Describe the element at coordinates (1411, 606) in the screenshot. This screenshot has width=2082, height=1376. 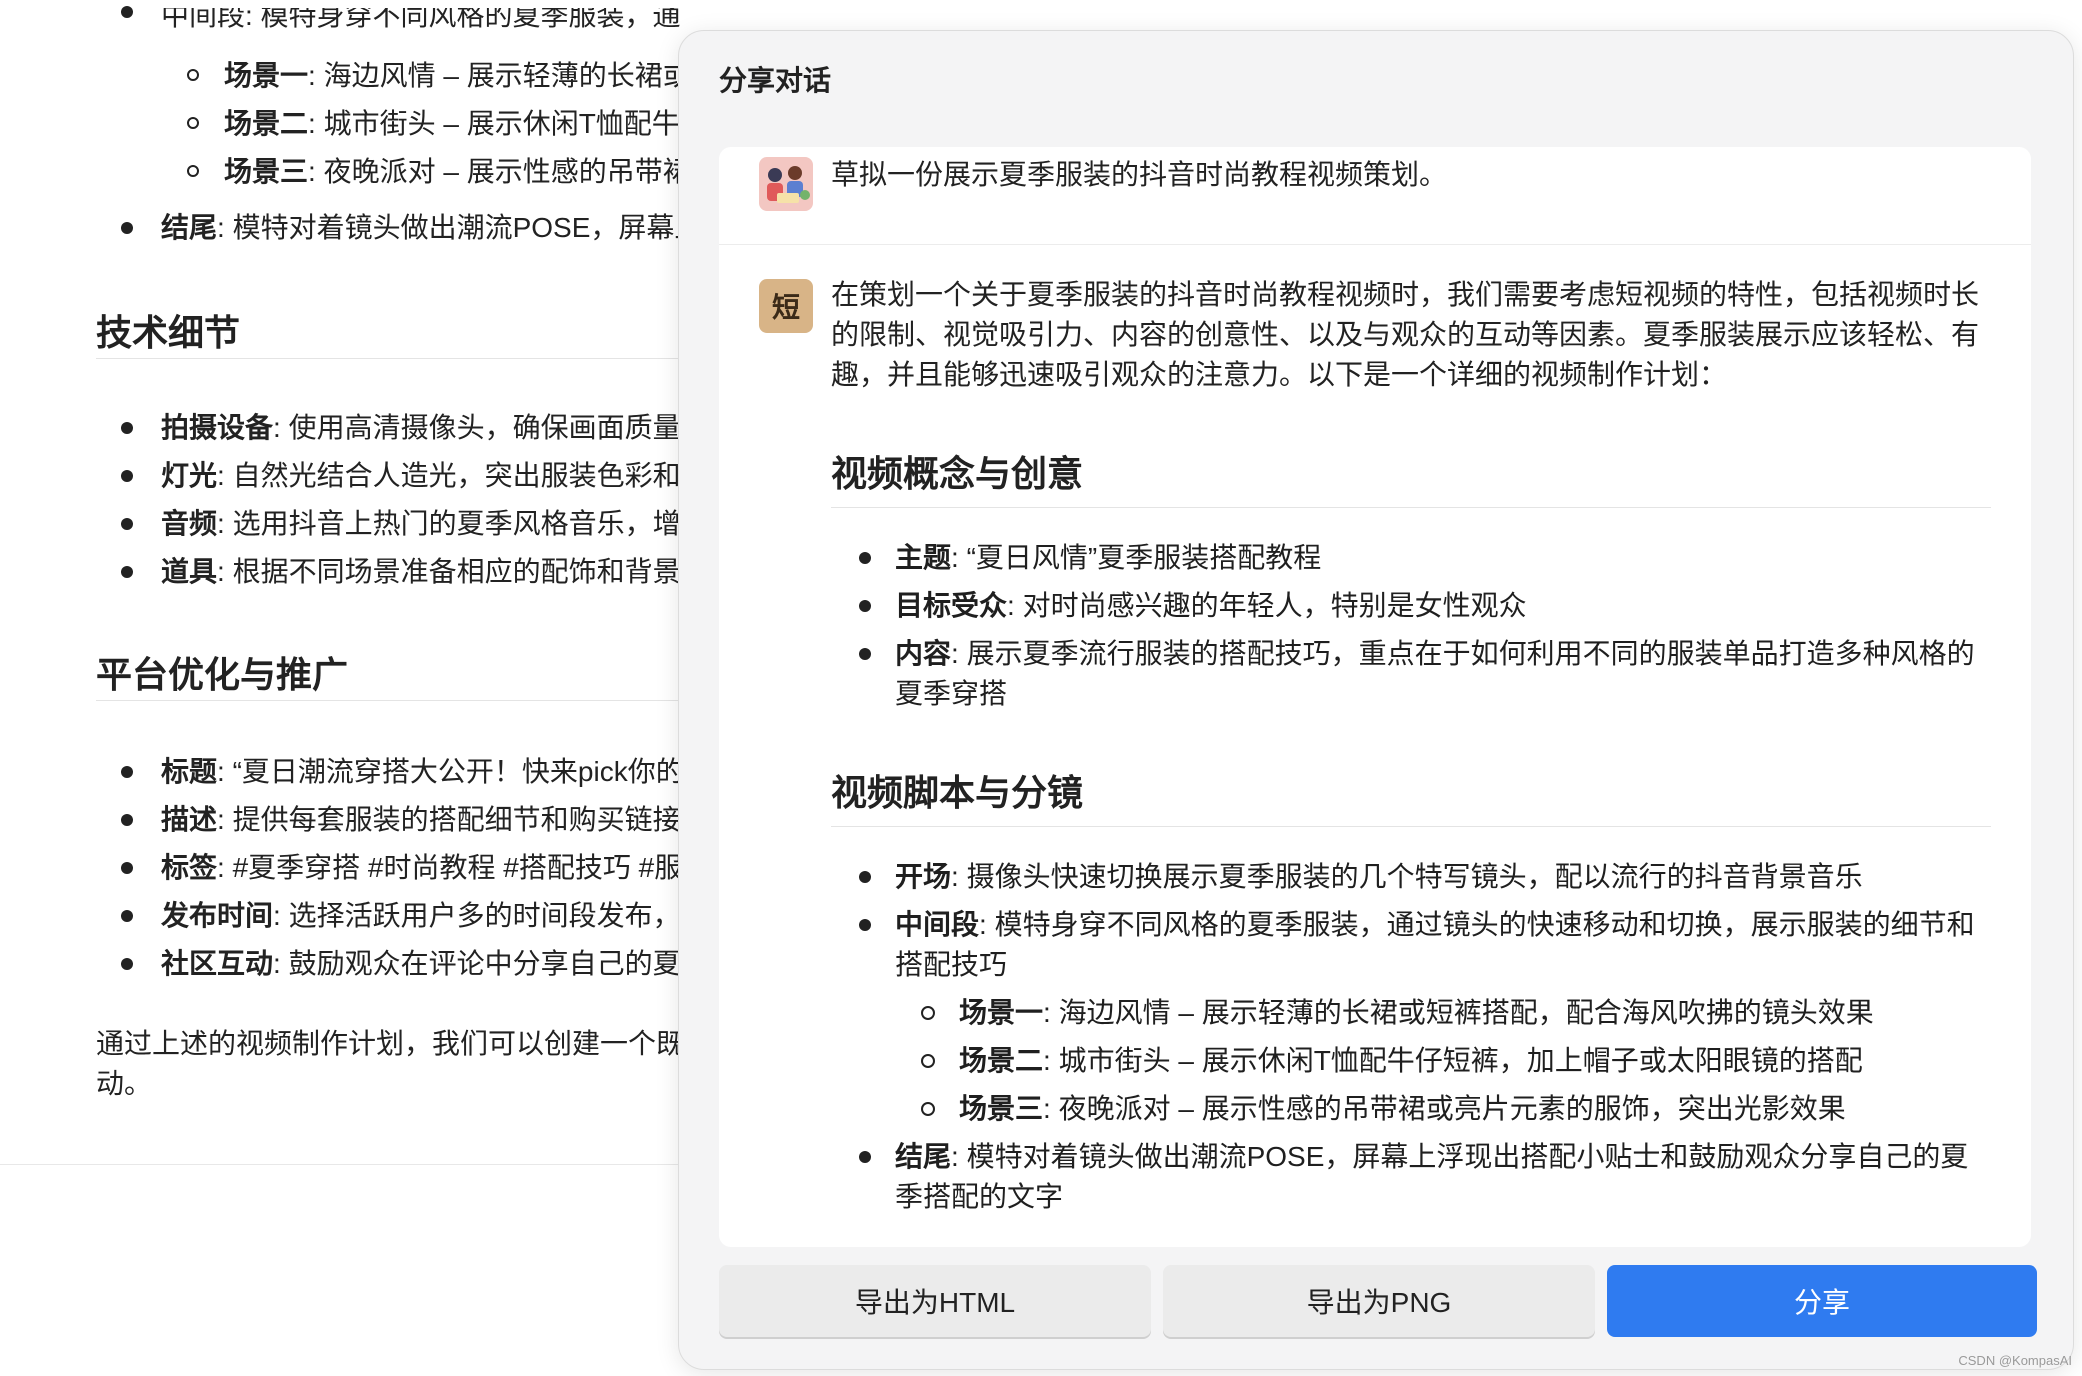
I see `list-item: 目标受众: 对时尚感兴趣的年轻人，特别是女性观众` at that location.